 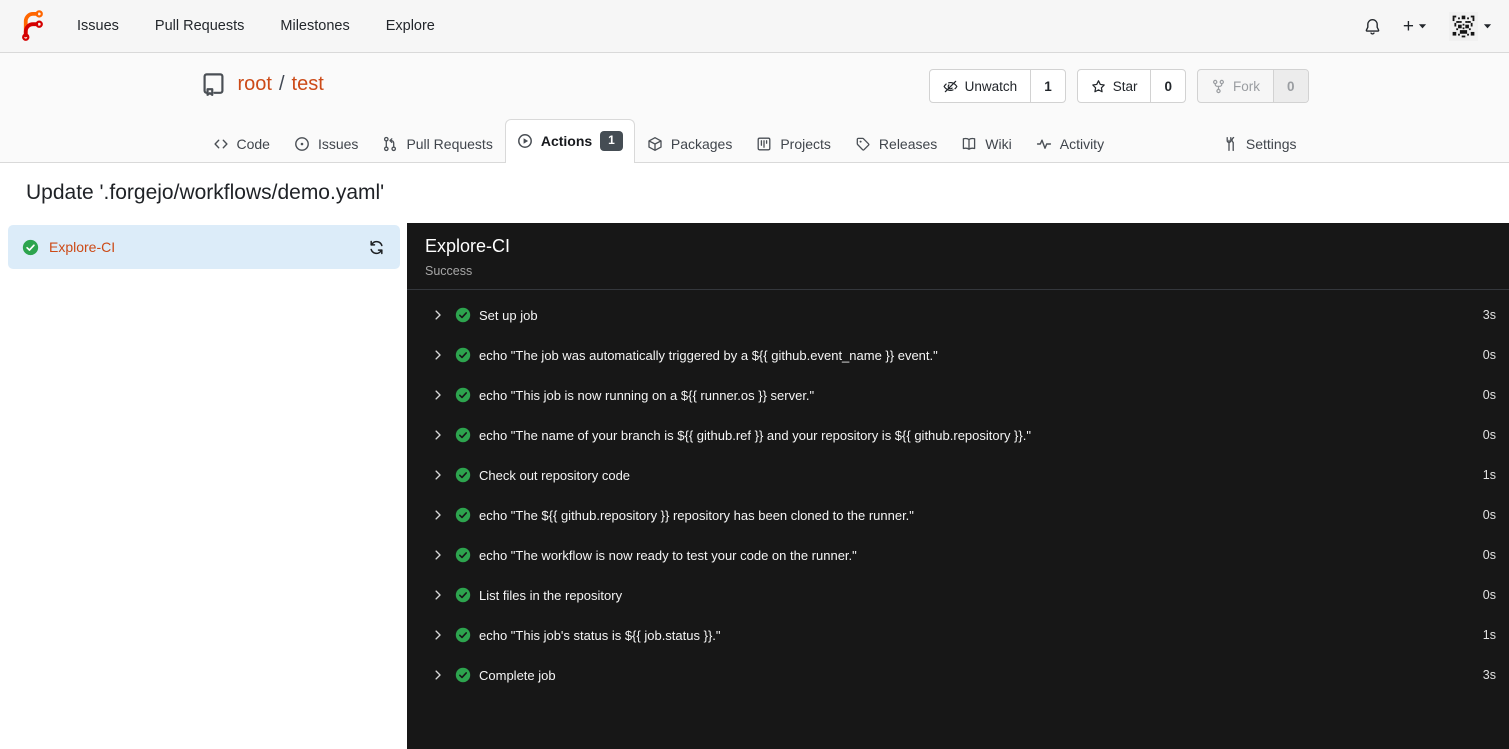 I want to click on nav-links: Issues Pull Requests Milestones Explore, so click(x=256, y=26).